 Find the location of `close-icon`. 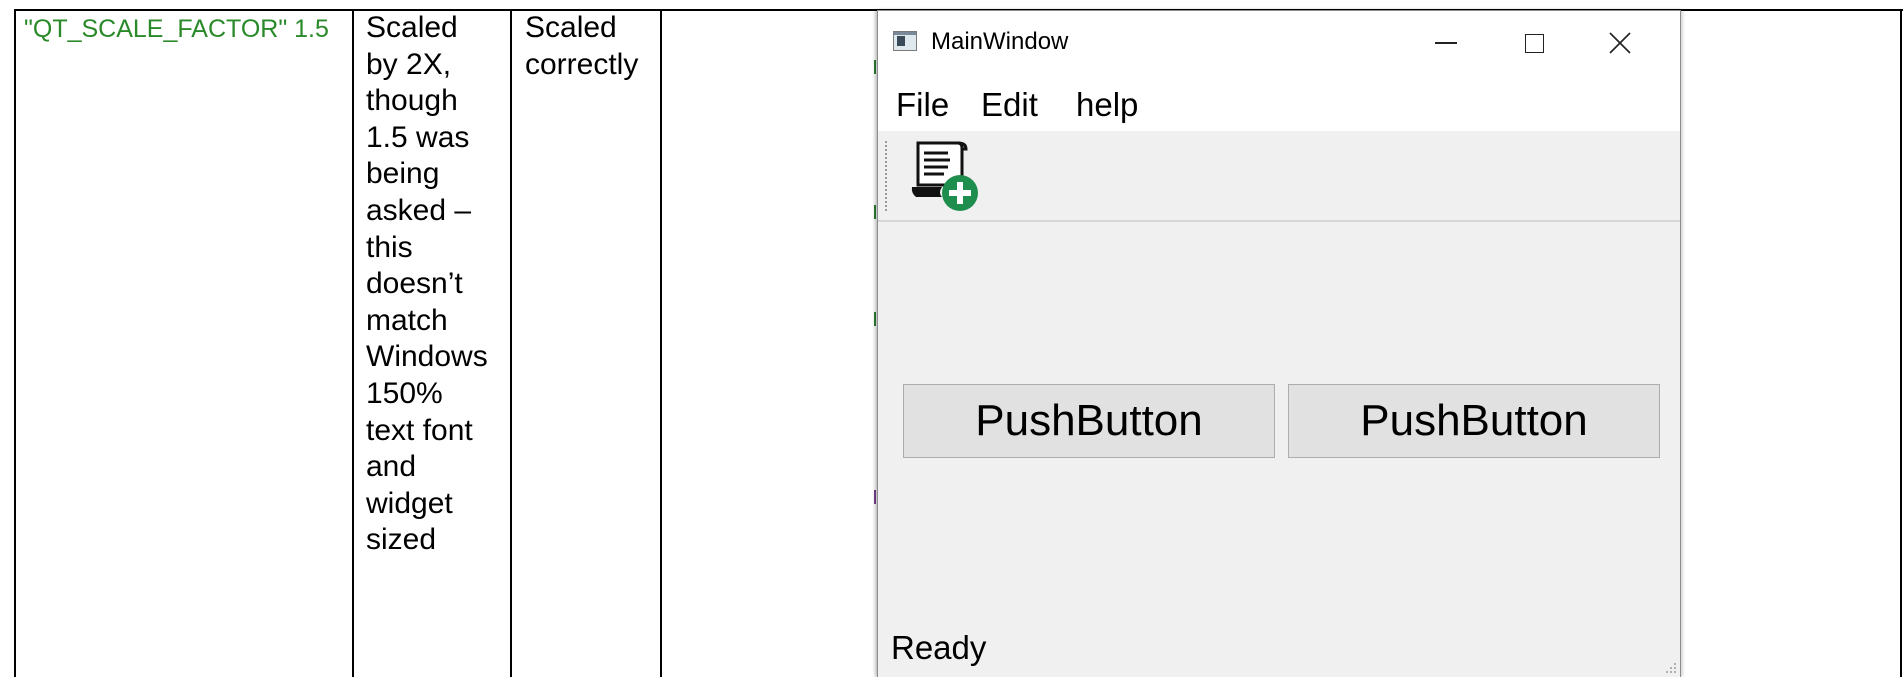

close-icon is located at coordinates (1620, 43).